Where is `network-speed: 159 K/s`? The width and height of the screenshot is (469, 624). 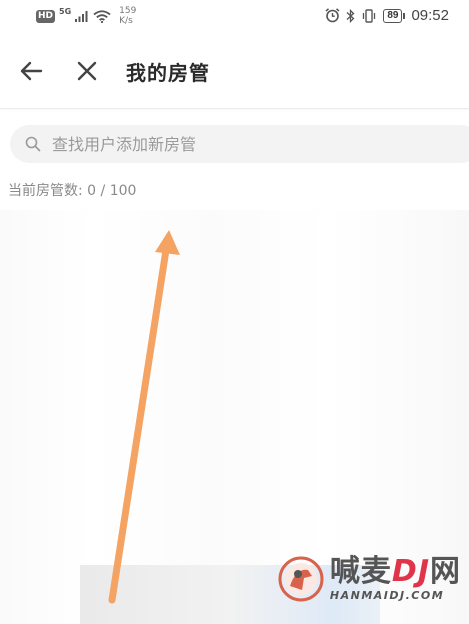 network-speed: 159 K/s is located at coordinates (127, 16).